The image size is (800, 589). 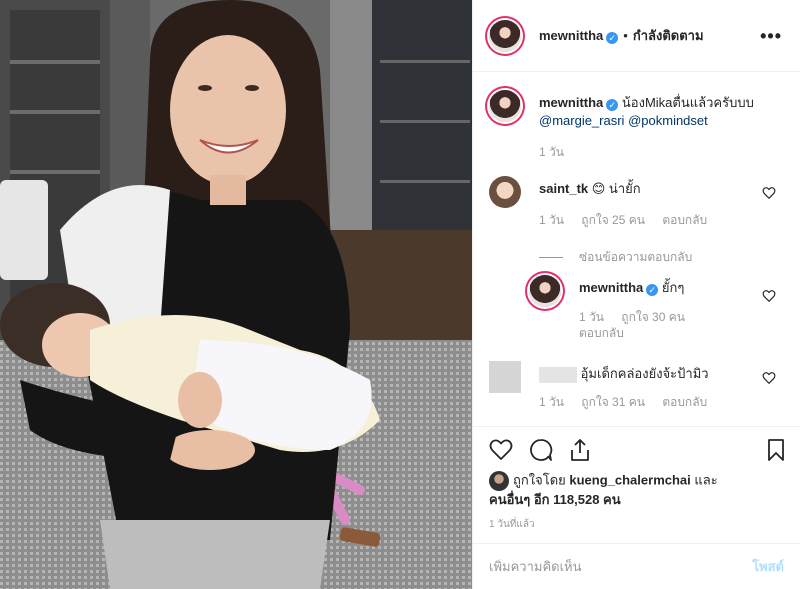 I want to click on follow-status-button: กำลังติดตาม, so click(x=668, y=35).